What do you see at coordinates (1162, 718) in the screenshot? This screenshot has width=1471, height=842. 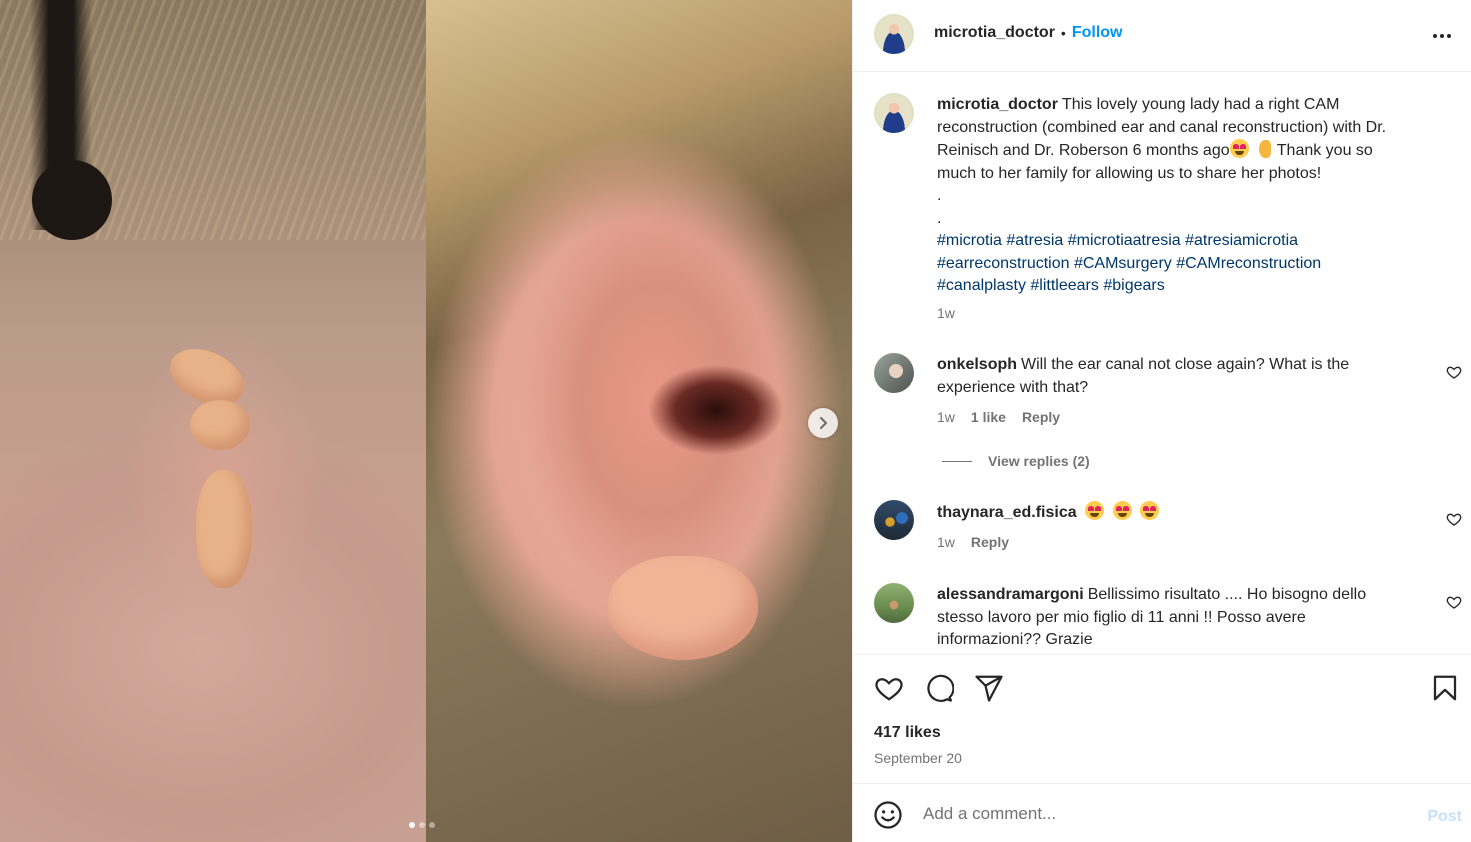 I see `post-actions: 417 likes September 20` at bounding box center [1162, 718].